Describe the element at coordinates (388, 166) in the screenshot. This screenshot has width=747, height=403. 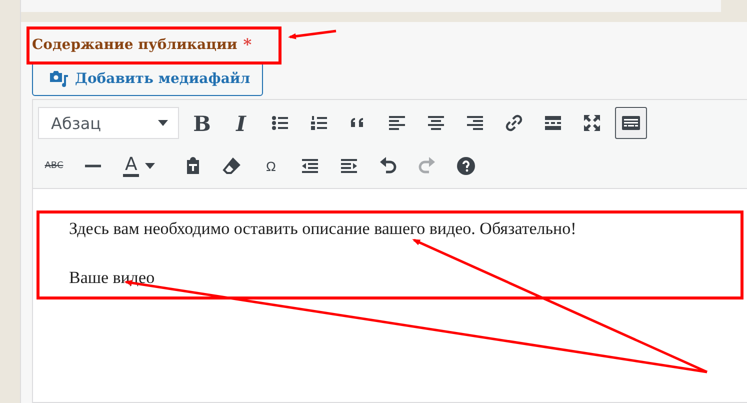
I see `undo-icon` at that location.